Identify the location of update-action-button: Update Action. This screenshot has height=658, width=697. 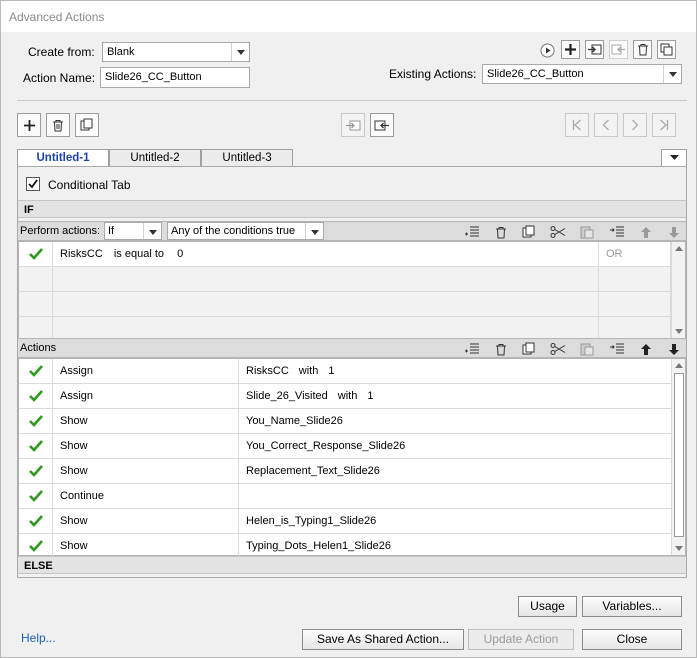
(521, 639).